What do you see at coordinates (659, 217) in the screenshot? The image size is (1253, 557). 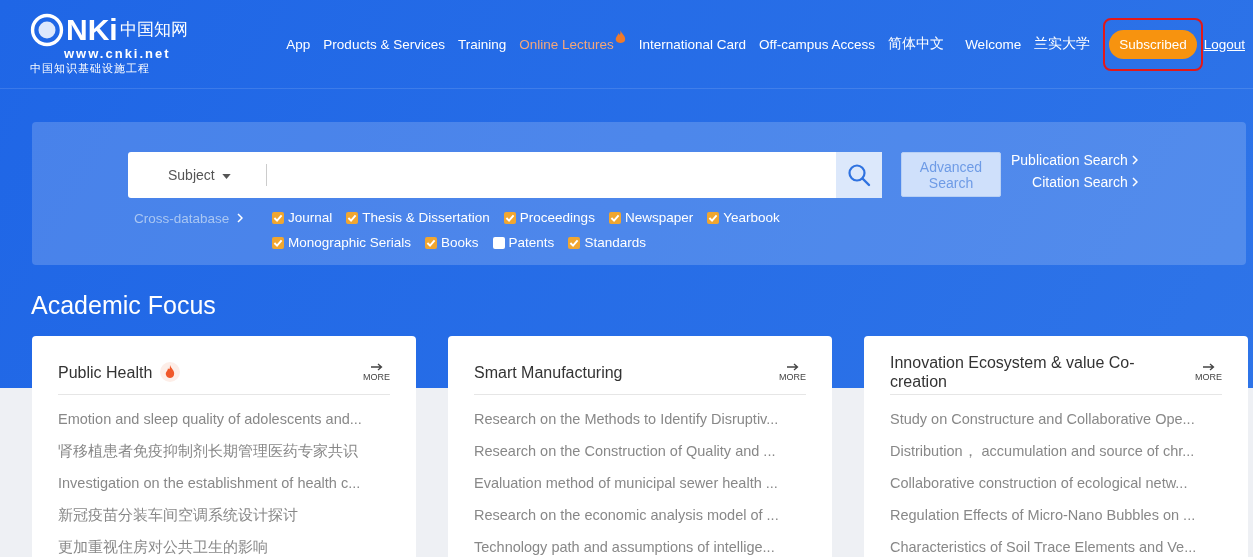 I see `checkbox-label: Newspaper` at bounding box center [659, 217].